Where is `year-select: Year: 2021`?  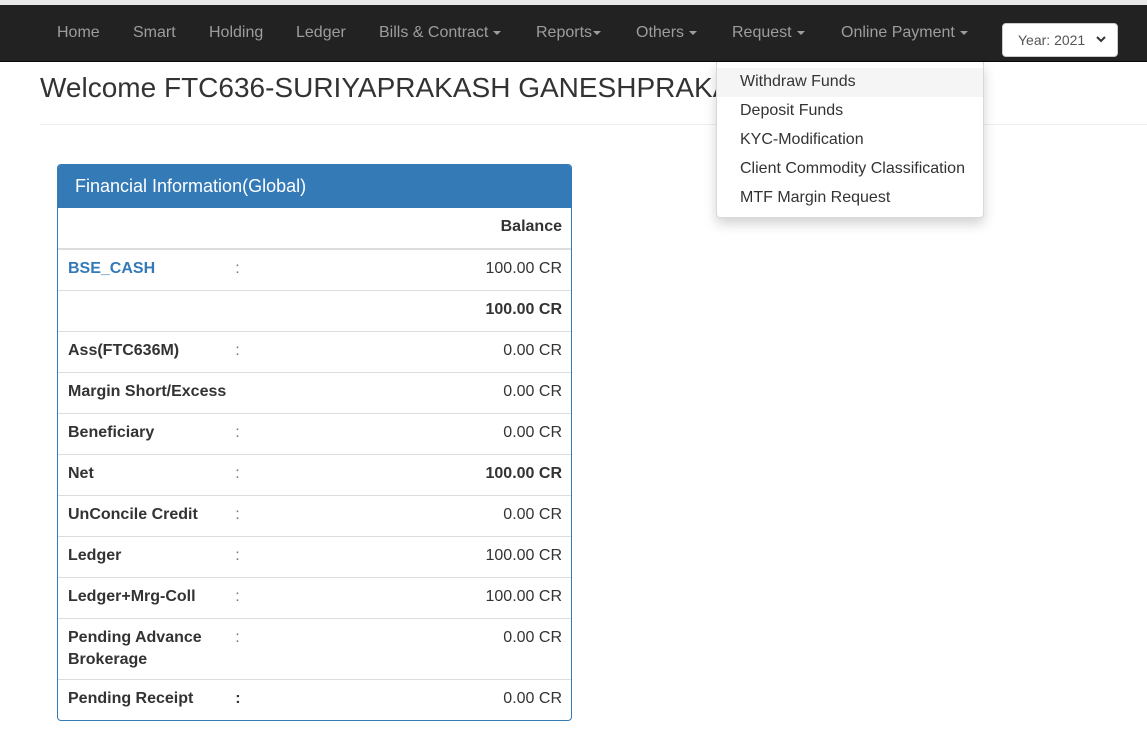
year-select: Year: 2021 is located at coordinates (1060, 40).